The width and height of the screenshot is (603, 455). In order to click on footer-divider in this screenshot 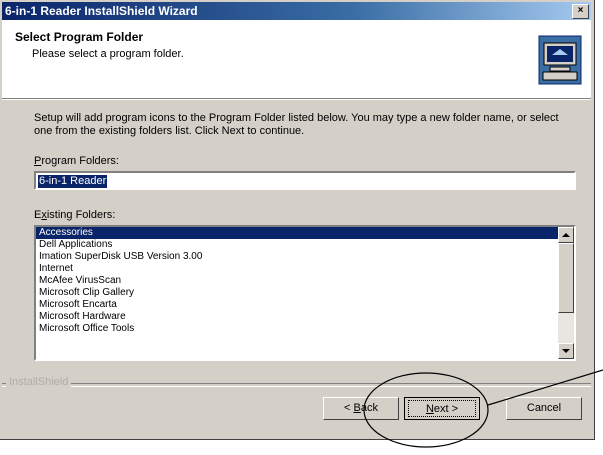, I will do `click(296, 385)`.